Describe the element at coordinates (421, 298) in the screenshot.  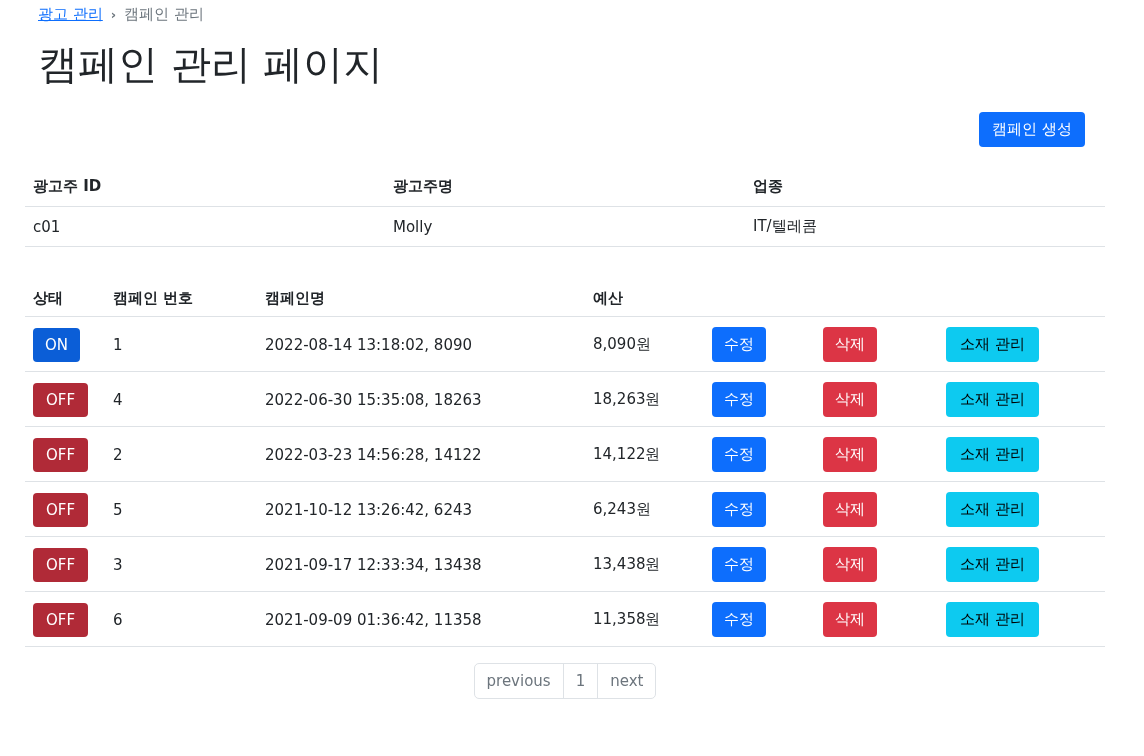
I see `column-header: 캠페인명` at that location.